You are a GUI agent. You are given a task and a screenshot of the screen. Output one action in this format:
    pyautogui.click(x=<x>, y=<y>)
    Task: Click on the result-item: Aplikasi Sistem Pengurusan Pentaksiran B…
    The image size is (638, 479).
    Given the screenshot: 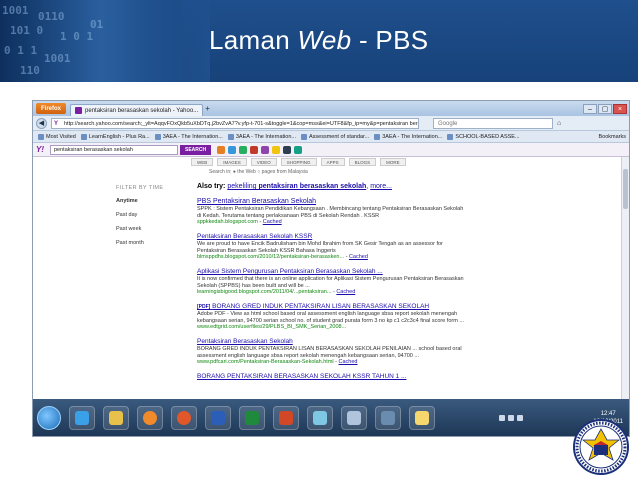 What is the action you would take?
    pyautogui.click(x=331, y=281)
    